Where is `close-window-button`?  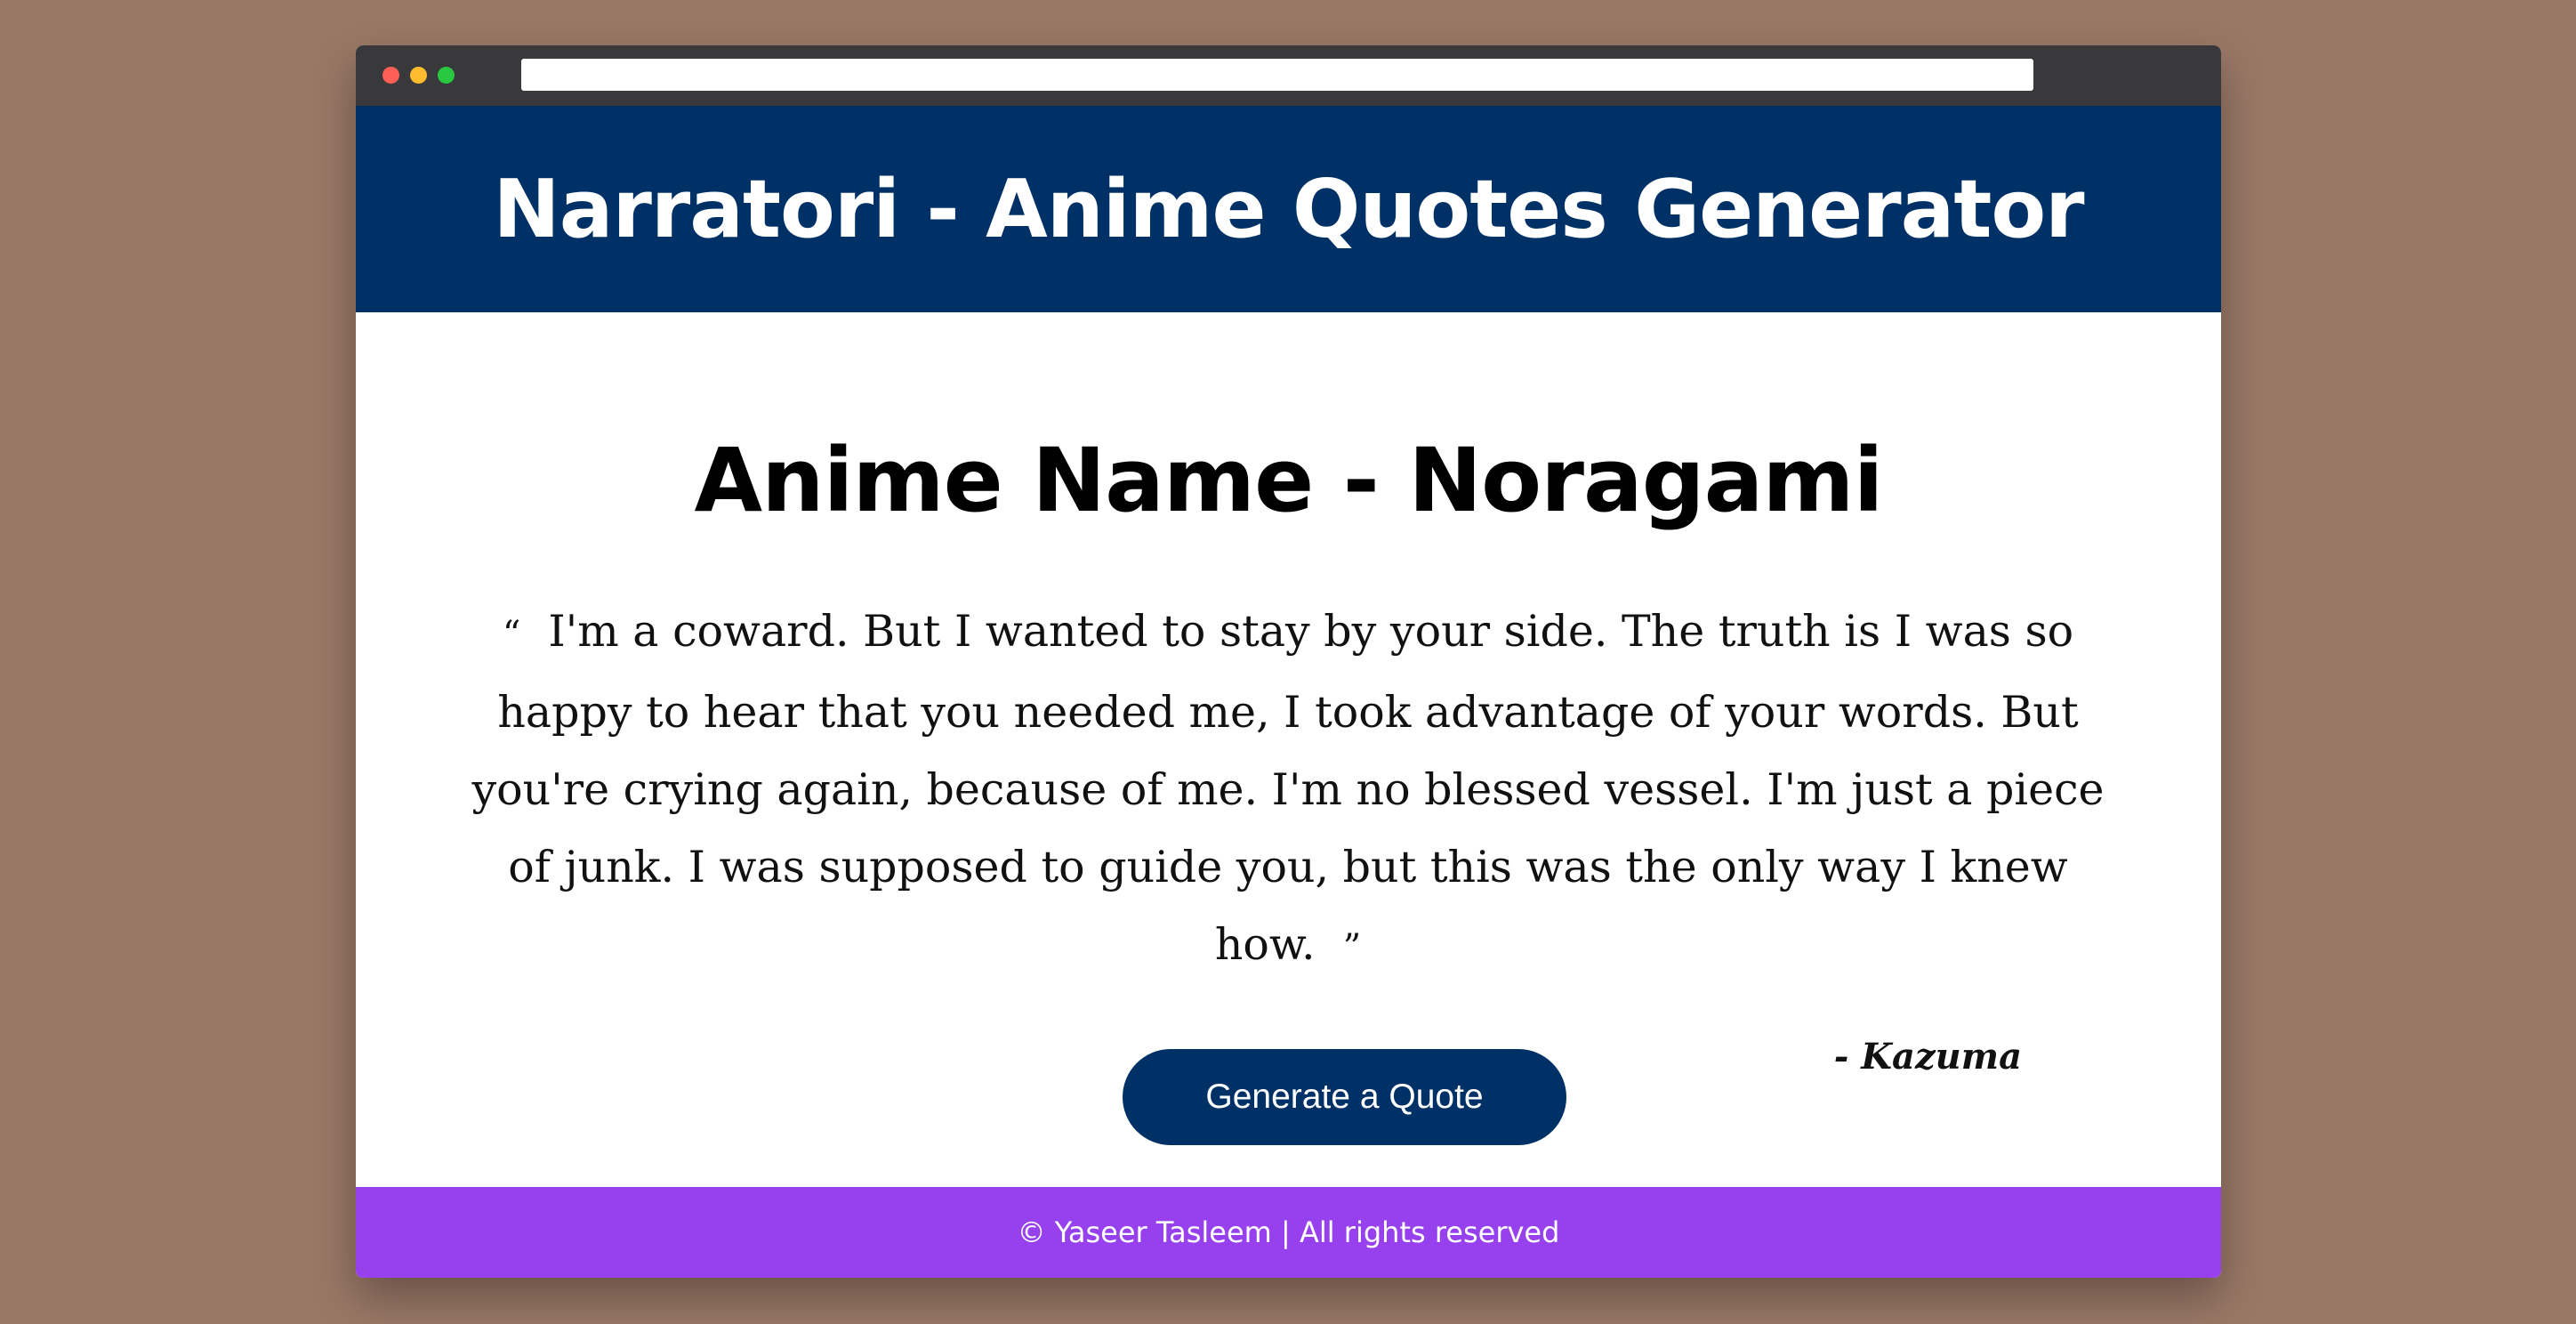
close-window-button is located at coordinates (390, 75).